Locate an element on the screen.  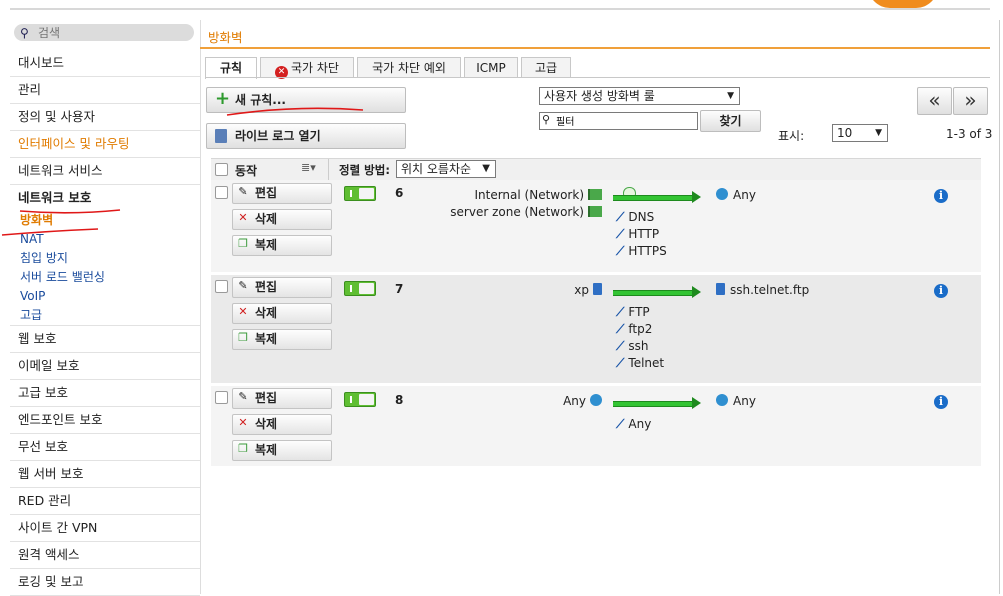
delete-label: 삭제 is located at coordinates (266, 313).